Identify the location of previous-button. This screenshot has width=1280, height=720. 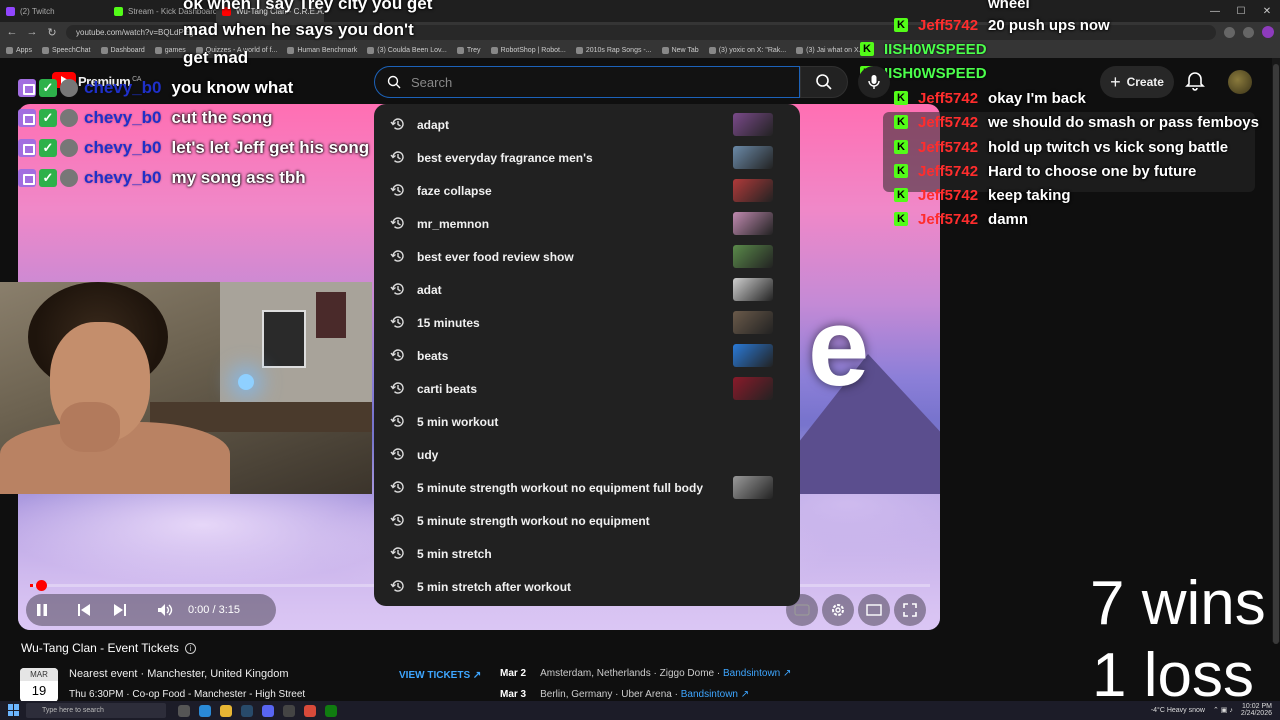
(84, 610).